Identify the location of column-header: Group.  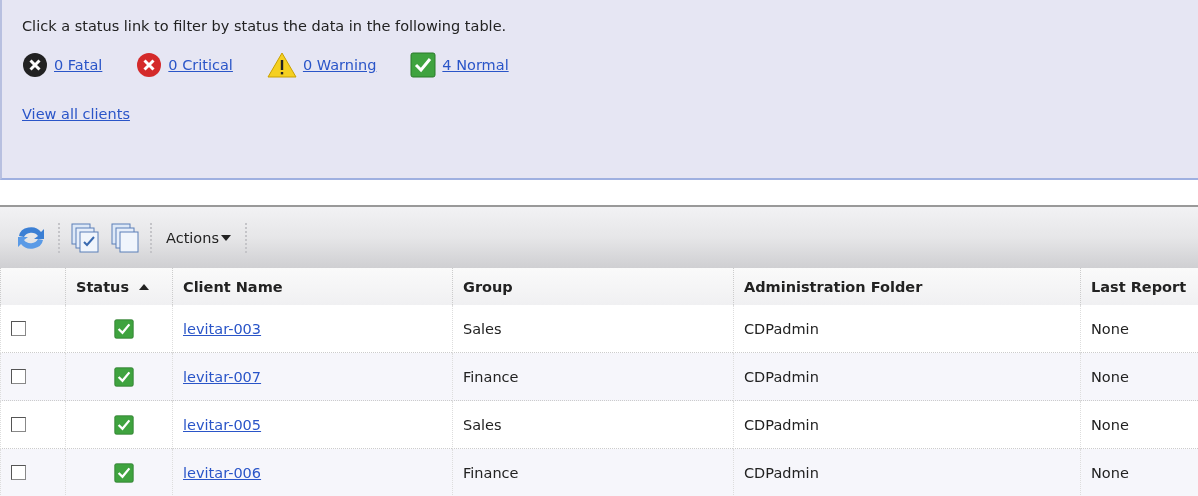
(592, 286).